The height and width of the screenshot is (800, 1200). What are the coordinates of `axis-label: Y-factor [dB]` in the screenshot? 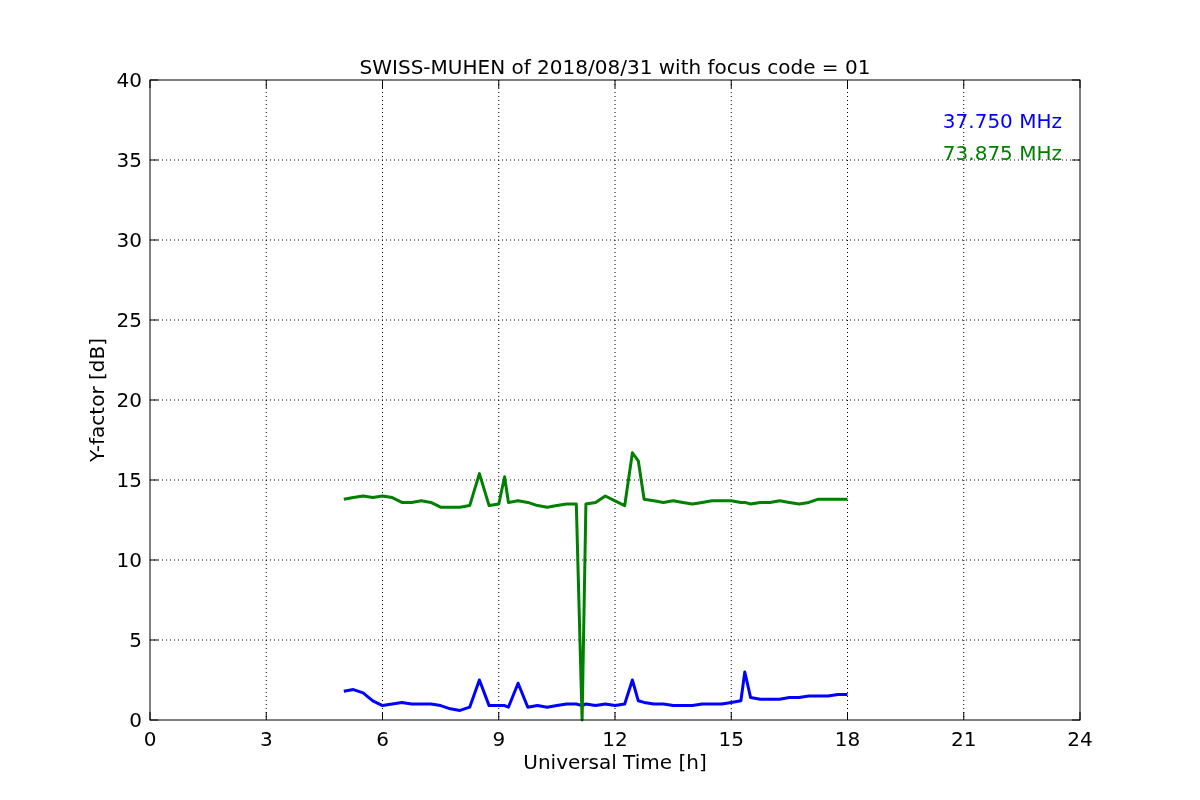 It's located at (97, 400).